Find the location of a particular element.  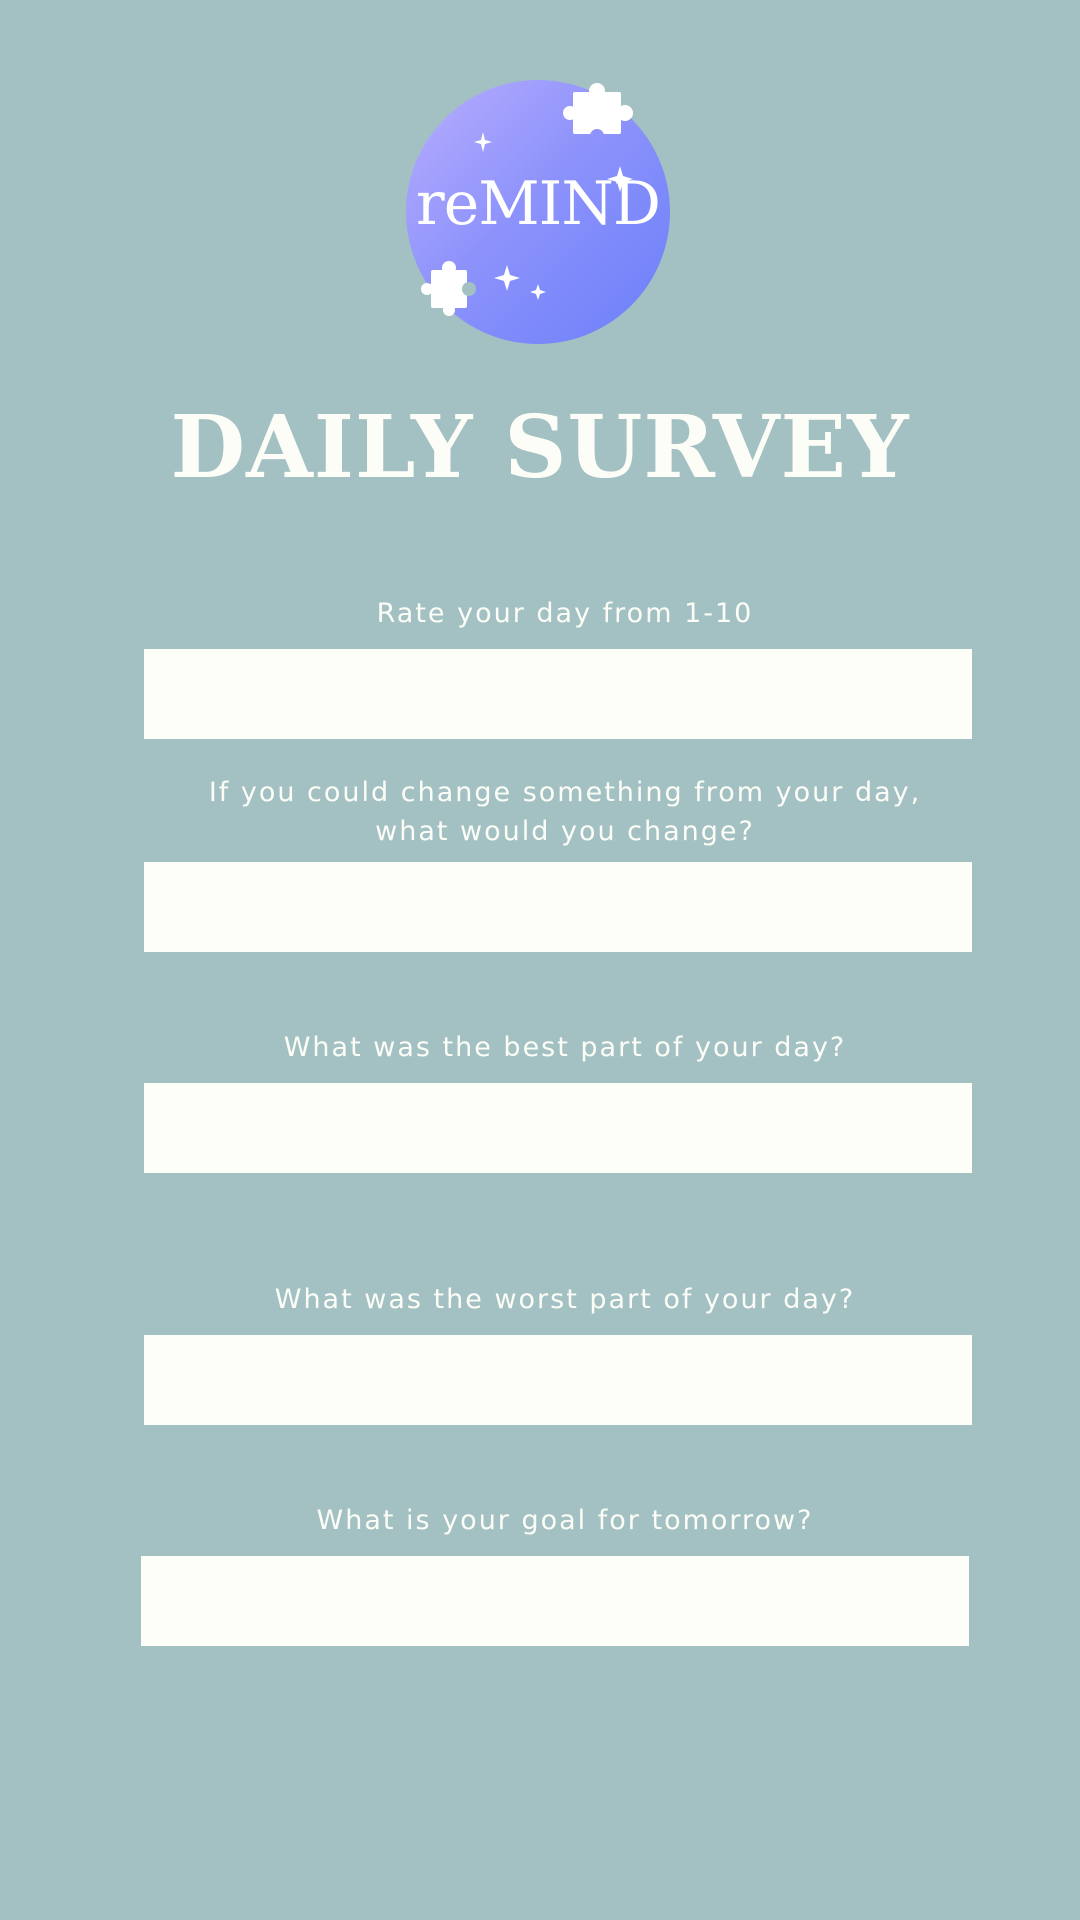

question-goal-tomorrow: What is your goal for tomorrow? is located at coordinates (565, 1520).